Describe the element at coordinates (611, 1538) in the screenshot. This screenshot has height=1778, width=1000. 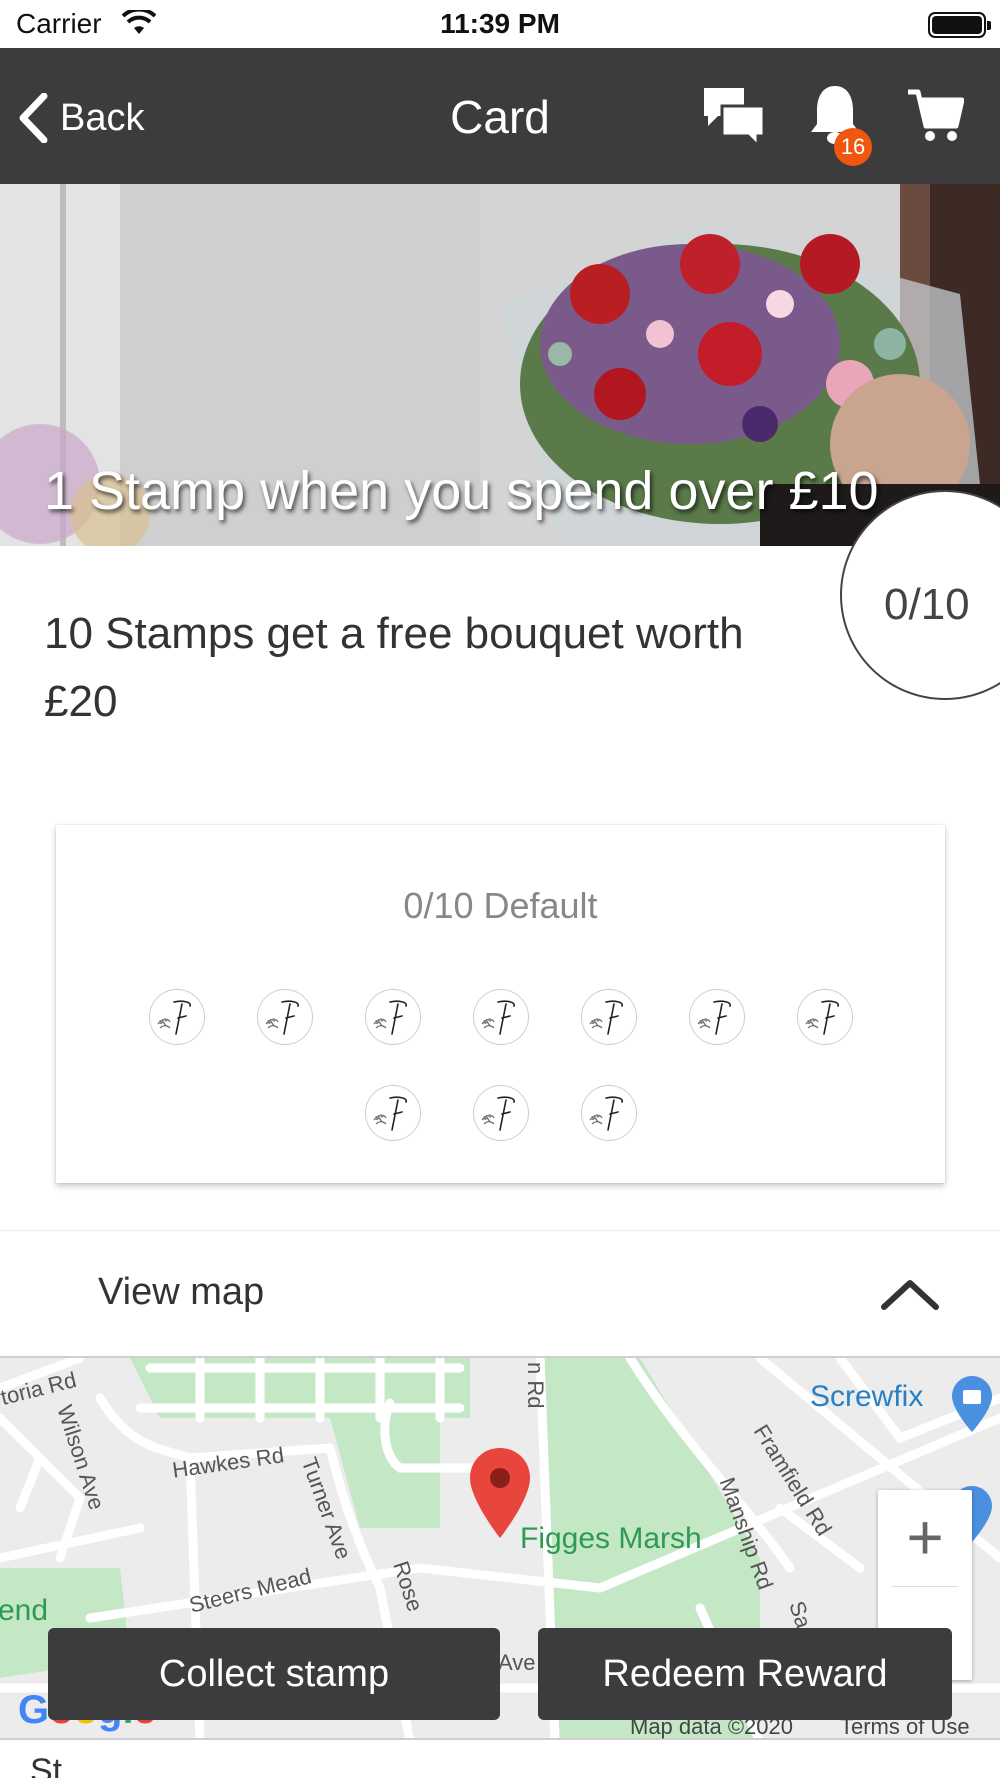
I see `map-park-label: Figges Marsh` at that location.